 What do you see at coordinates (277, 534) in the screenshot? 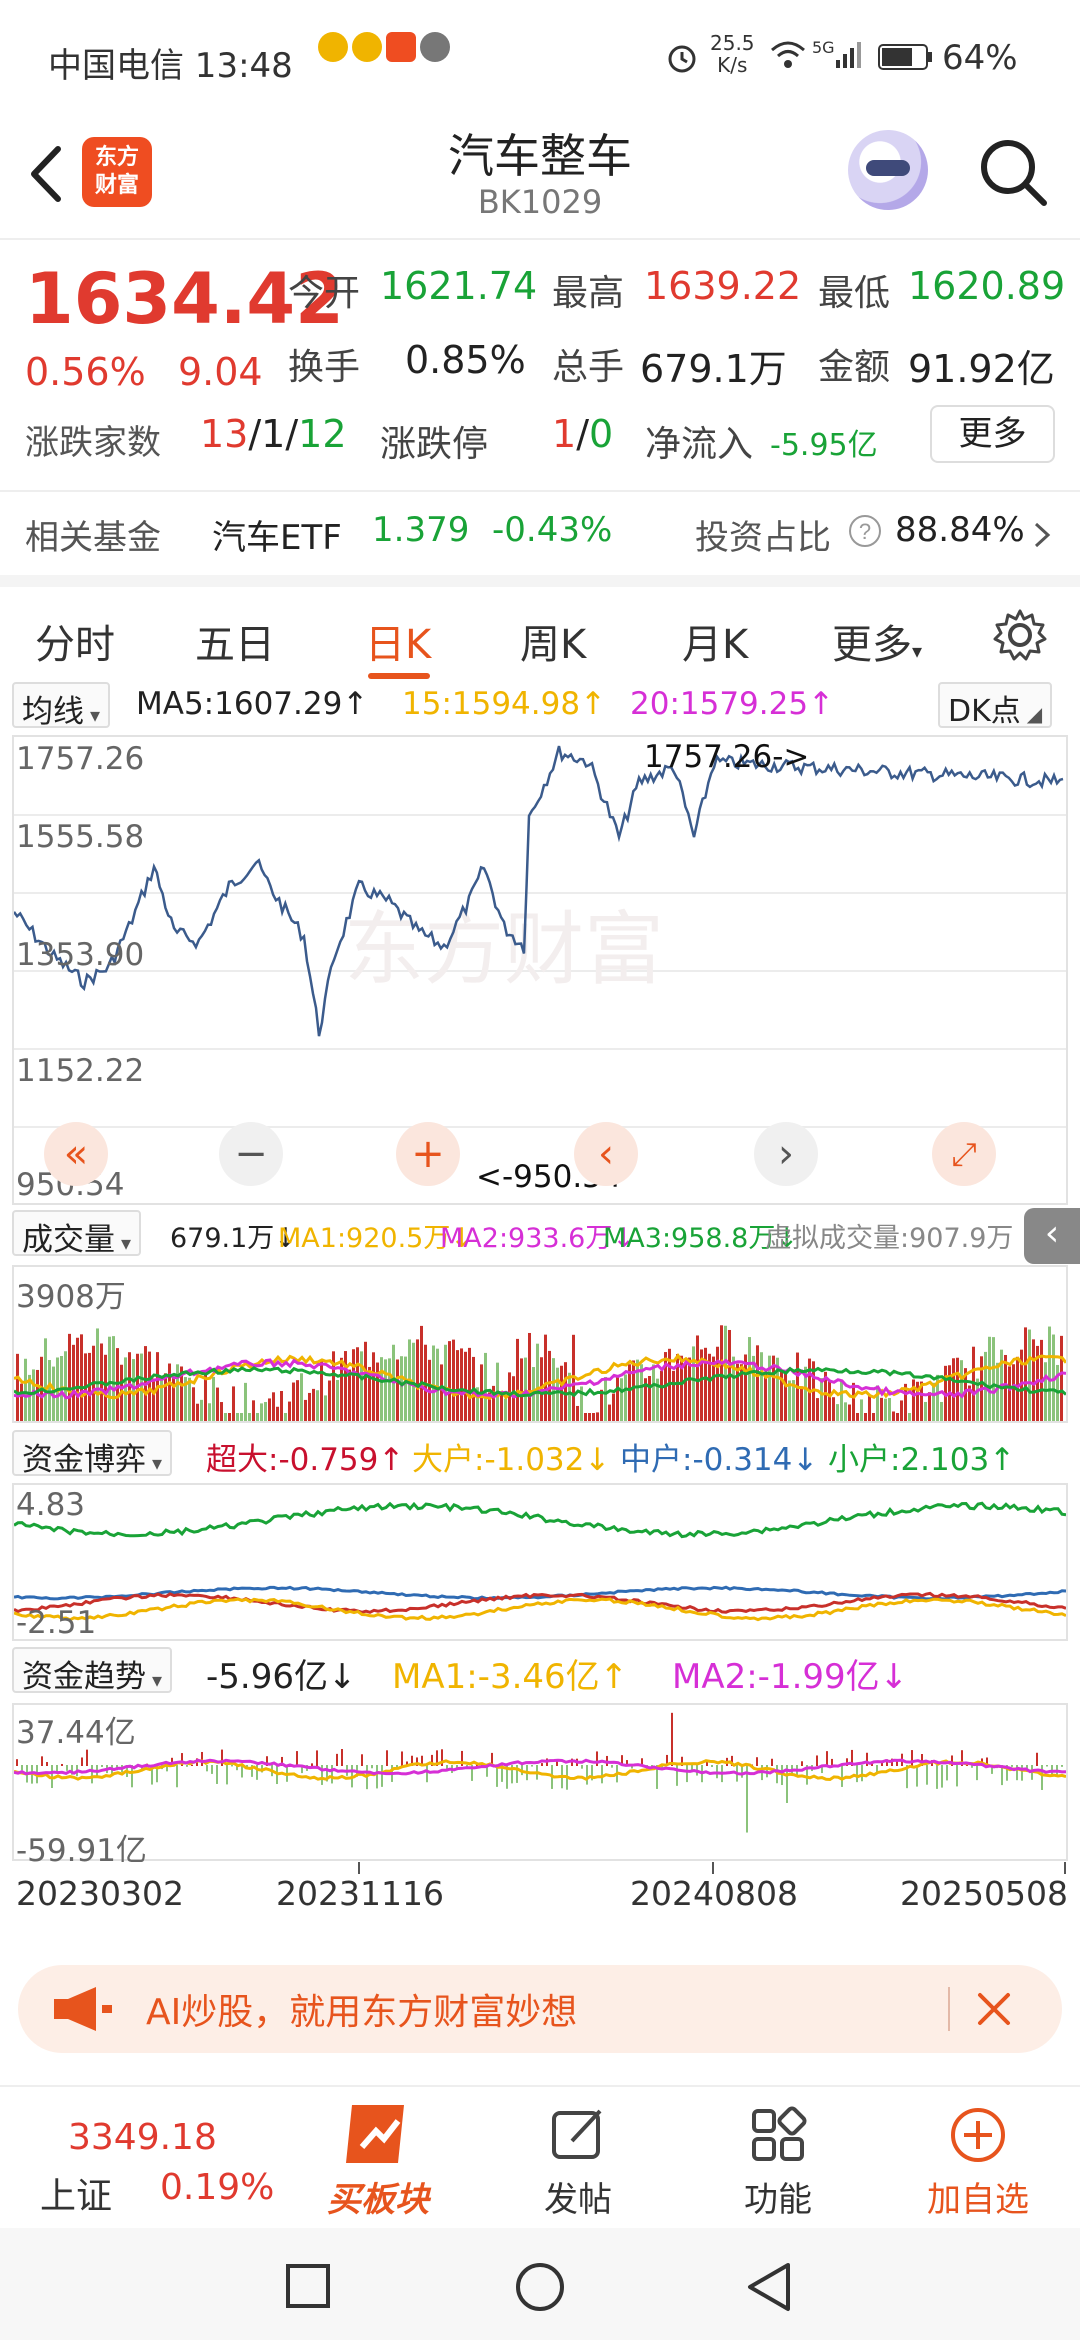
I see `fund-name: 汽车ETF` at bounding box center [277, 534].